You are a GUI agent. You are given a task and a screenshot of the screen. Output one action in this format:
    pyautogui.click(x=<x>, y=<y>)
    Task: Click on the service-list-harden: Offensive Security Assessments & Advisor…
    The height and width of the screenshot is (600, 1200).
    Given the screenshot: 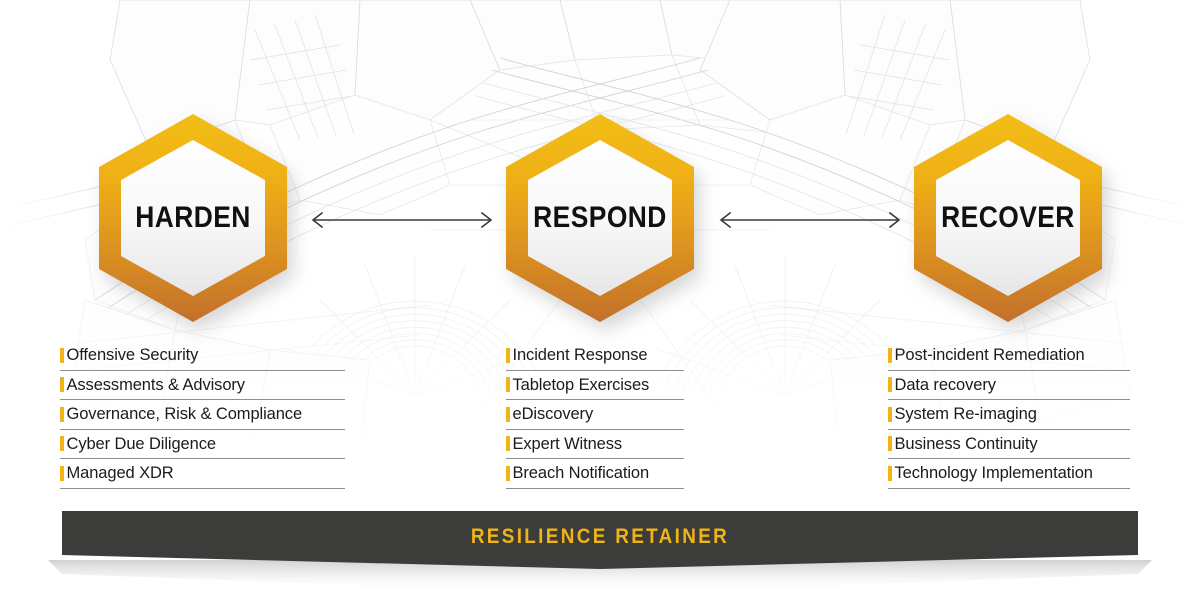 What is the action you would take?
    pyautogui.click(x=202, y=415)
    